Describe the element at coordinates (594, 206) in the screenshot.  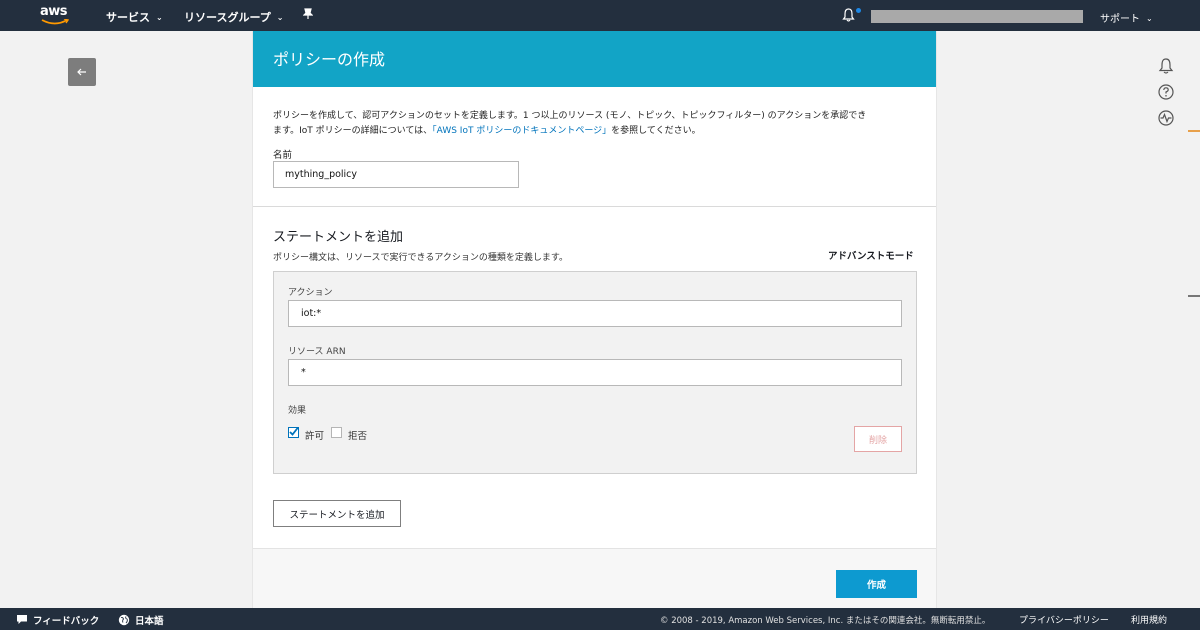
I see `section-divider` at that location.